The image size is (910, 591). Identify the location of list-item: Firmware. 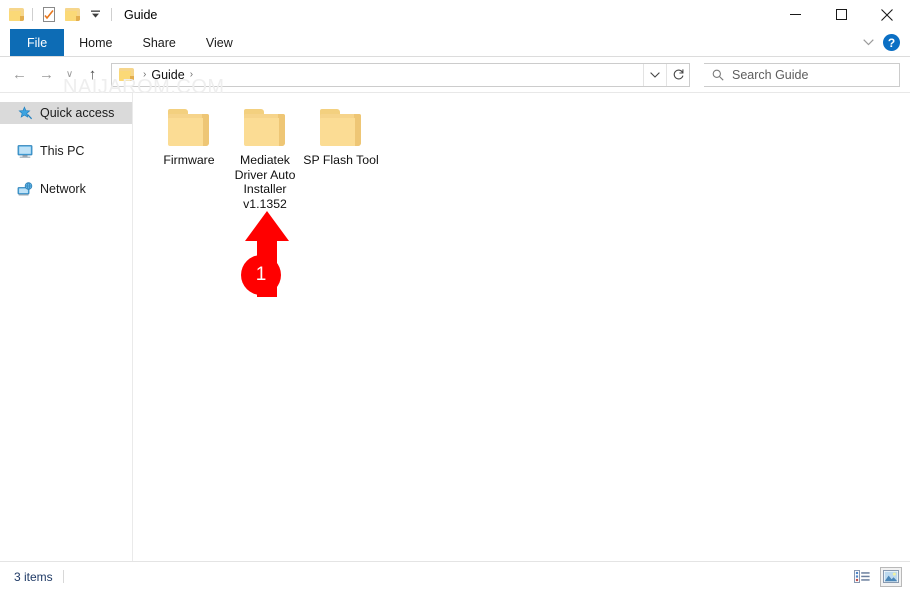
(189, 136).